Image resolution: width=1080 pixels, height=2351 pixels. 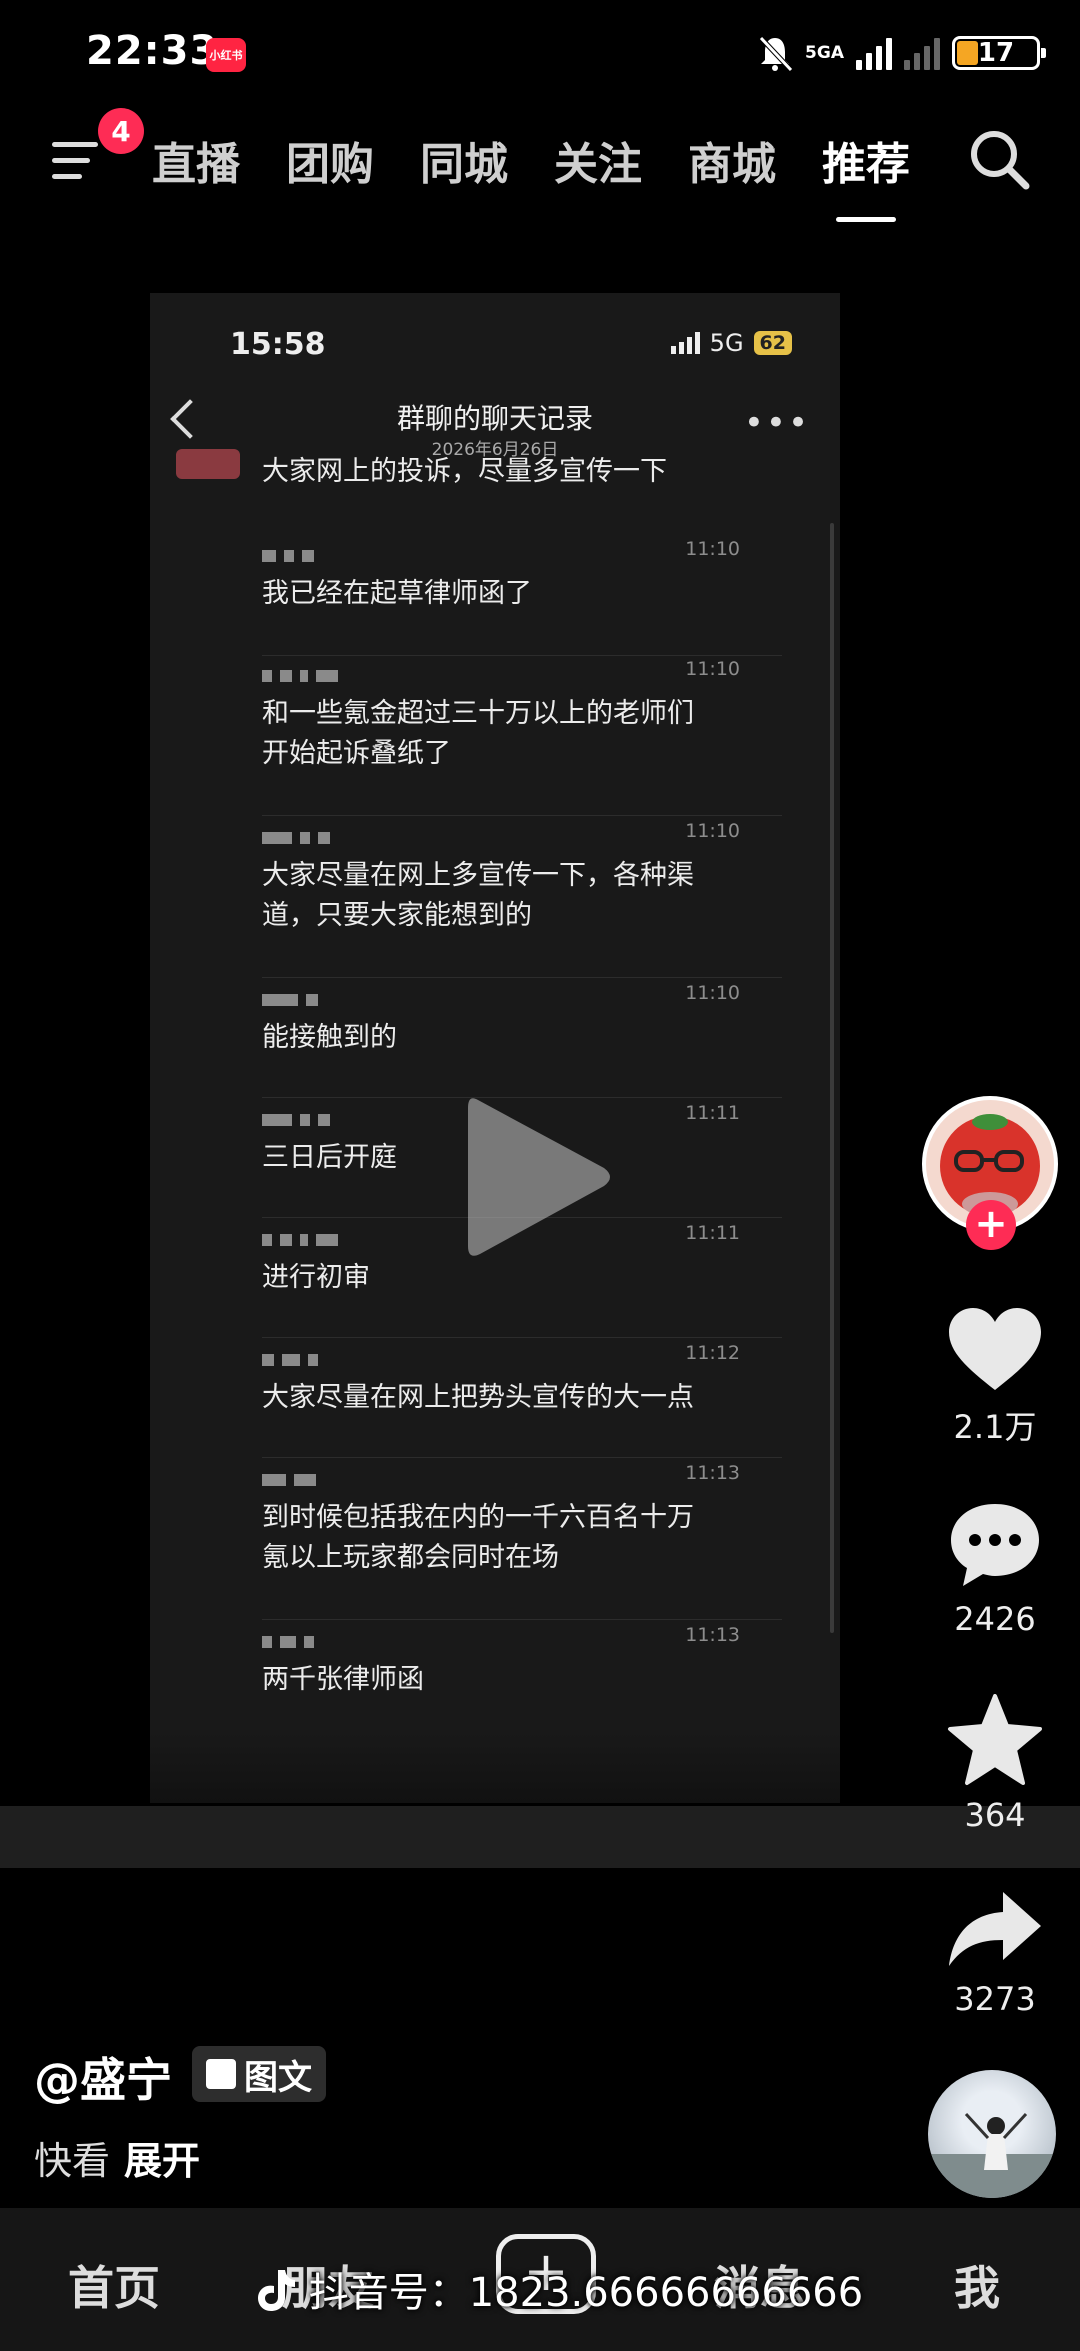 What do you see at coordinates (495, 1768) in the screenshot?
I see `video-fade` at bounding box center [495, 1768].